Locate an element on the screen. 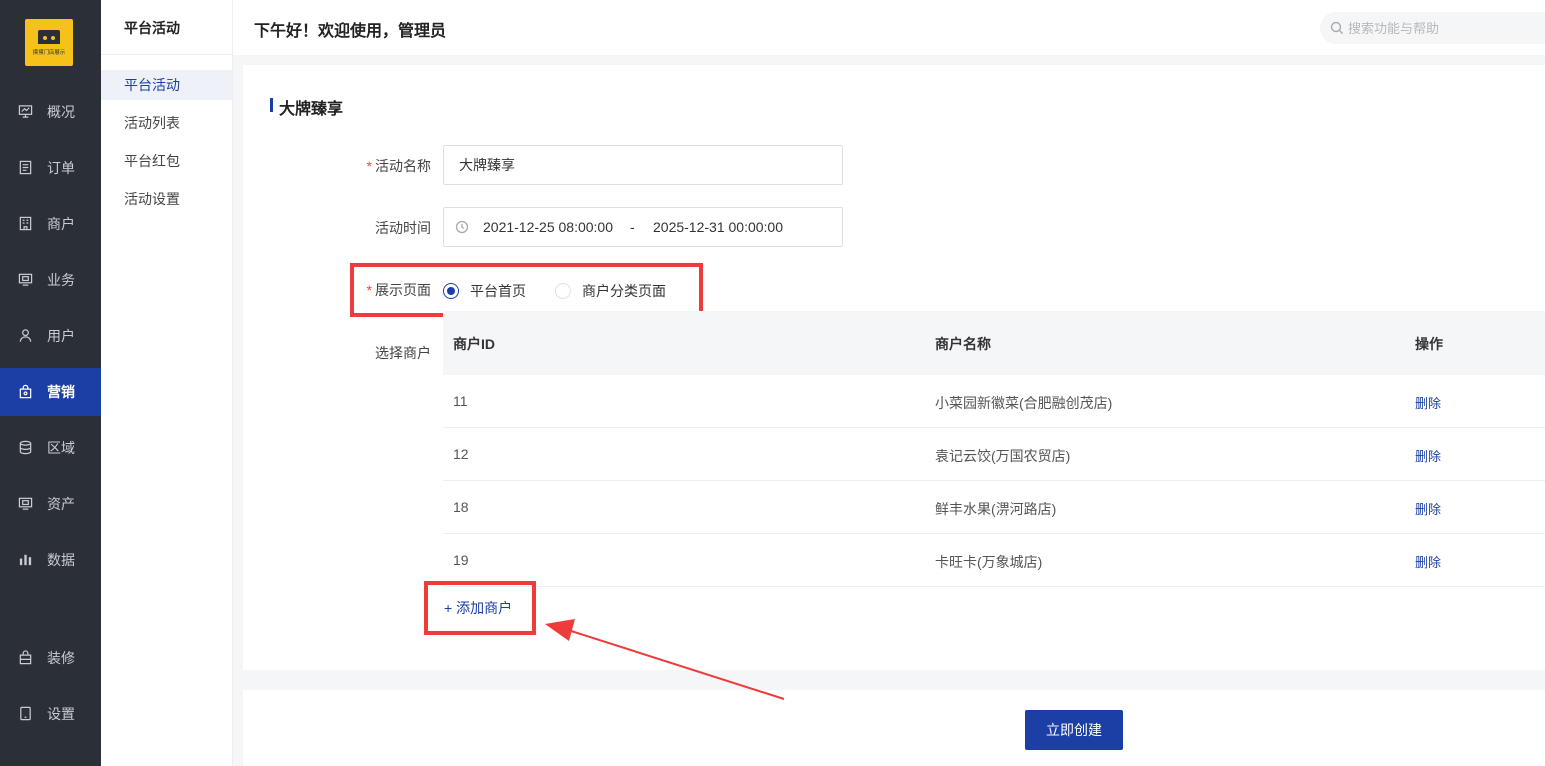 This screenshot has width=1545, height=766. database-icon is located at coordinates (25, 447).